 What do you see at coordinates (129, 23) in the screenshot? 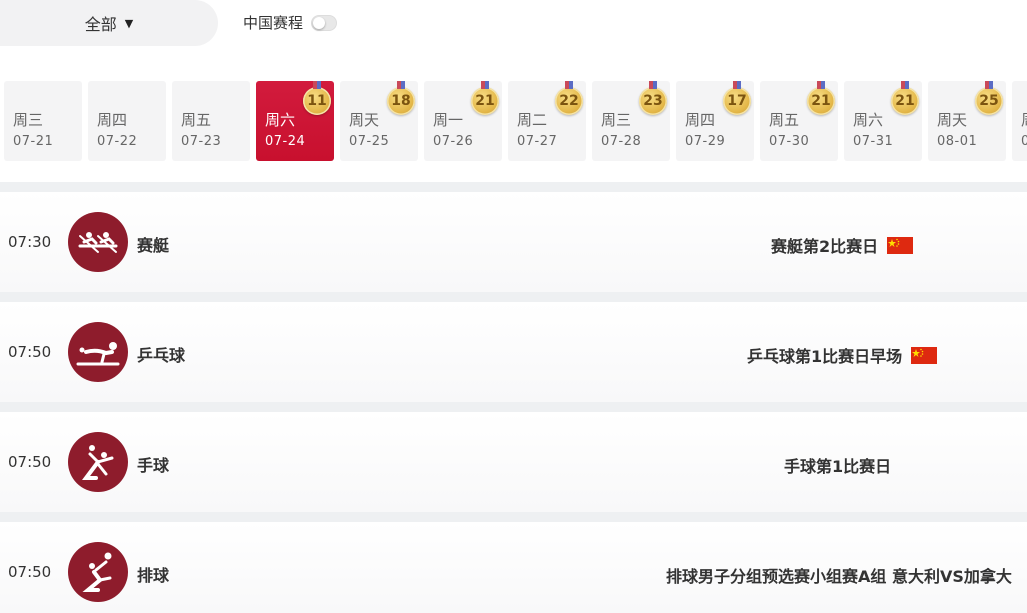
I see `caret-down-icon: ▼` at bounding box center [129, 23].